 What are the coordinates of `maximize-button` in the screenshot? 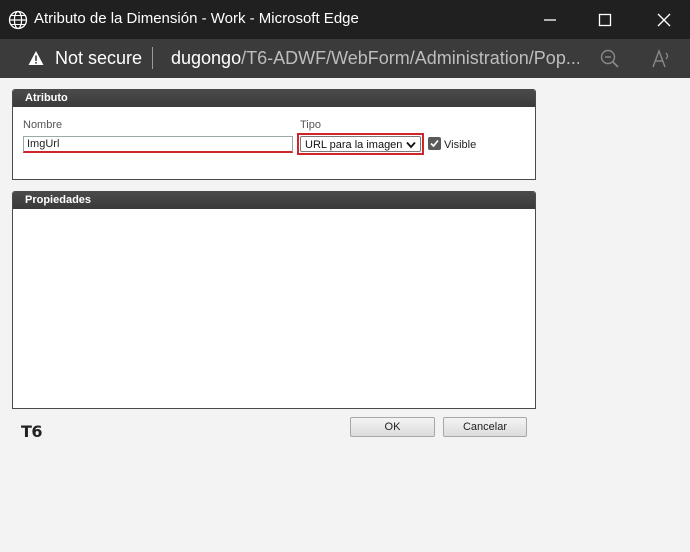 It's located at (605, 19).